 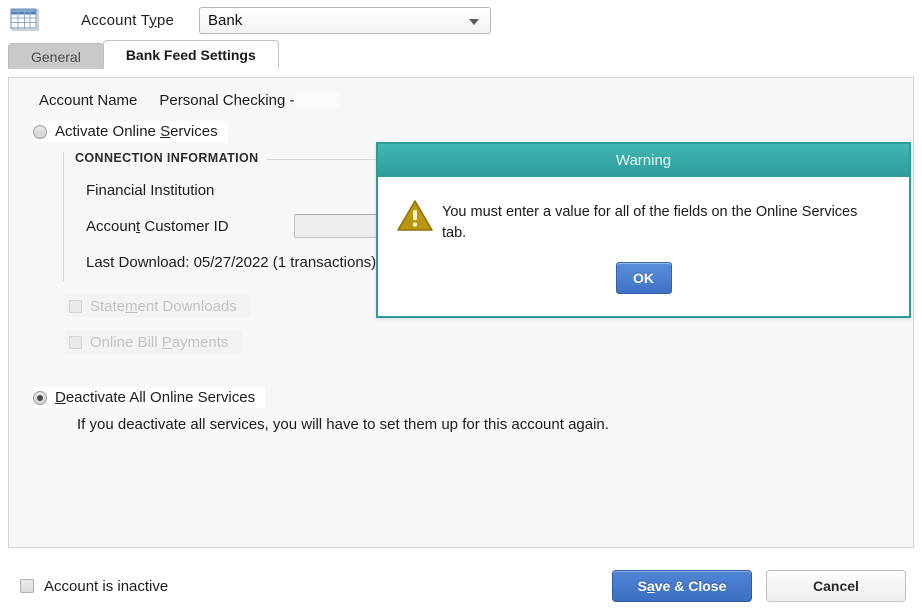 I want to click on online-bill-payments-label-post: ayments, so click(x=200, y=342).